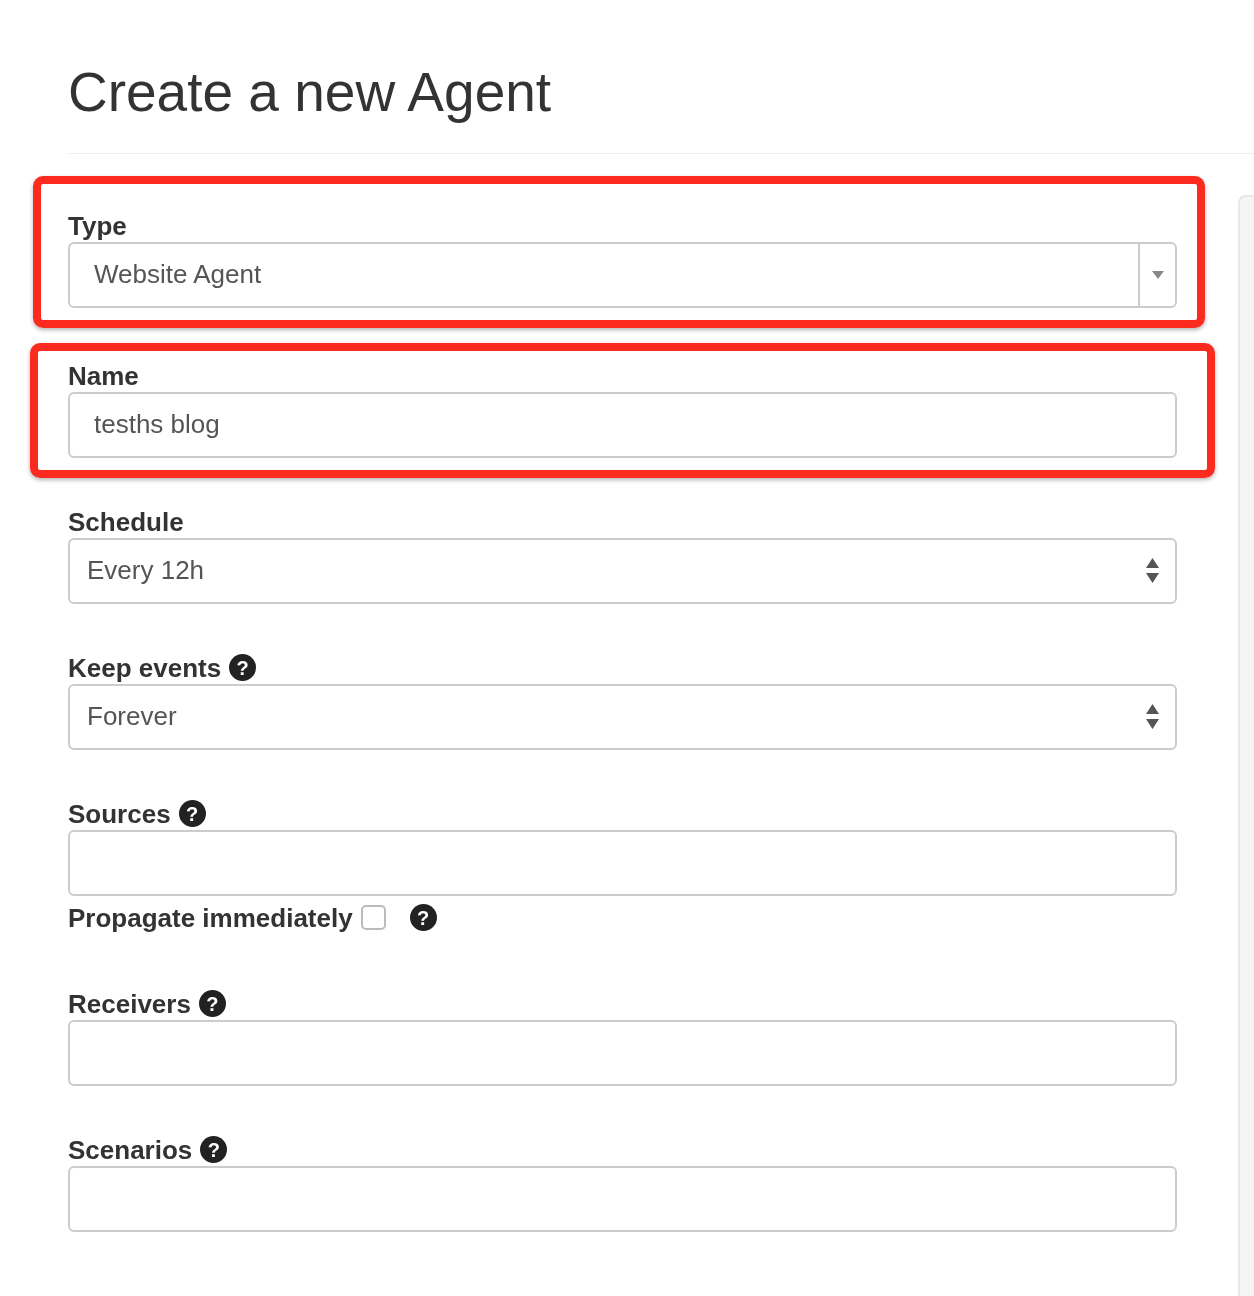 The image size is (1254, 1296). Describe the element at coordinates (622, 716) in the screenshot. I see `select-field: Forever` at that location.